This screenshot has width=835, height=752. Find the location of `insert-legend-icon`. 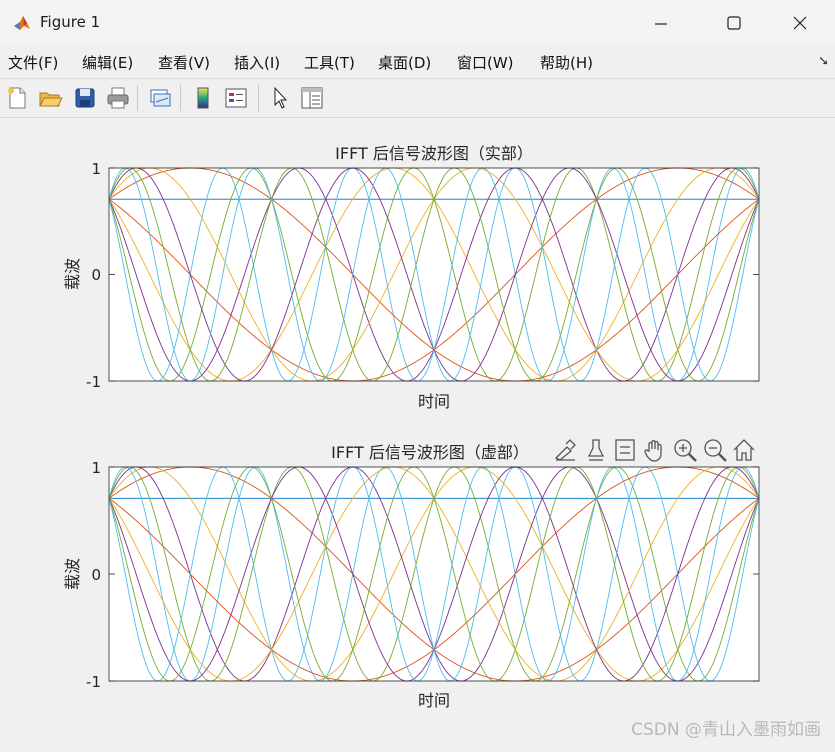

insert-legend-icon is located at coordinates (236, 98).